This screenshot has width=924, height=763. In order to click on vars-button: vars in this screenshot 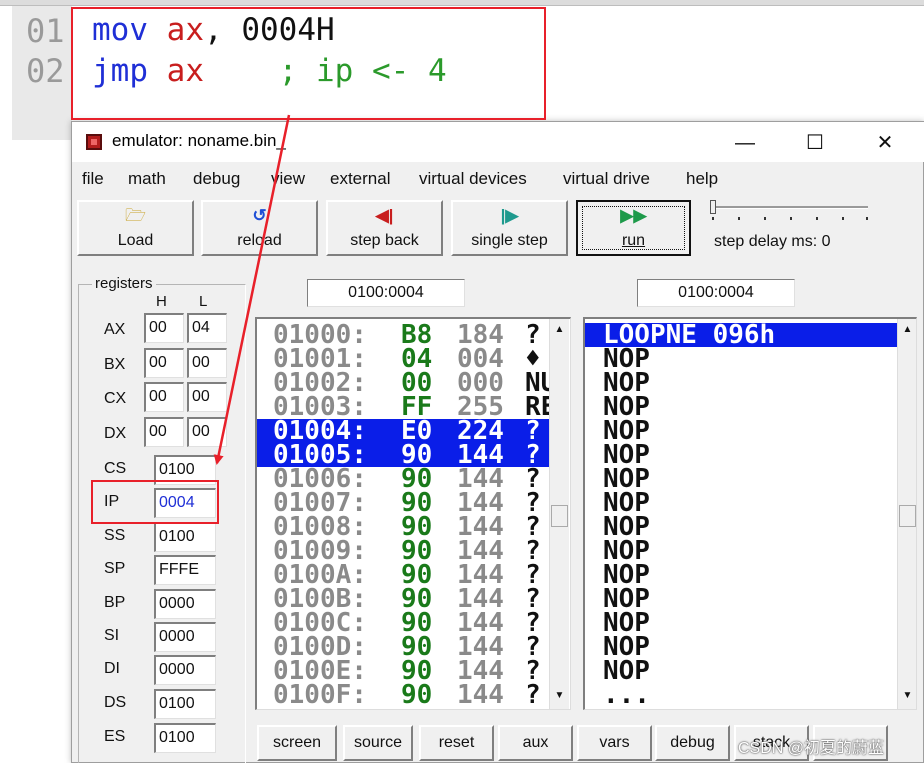, I will do `click(614, 743)`.